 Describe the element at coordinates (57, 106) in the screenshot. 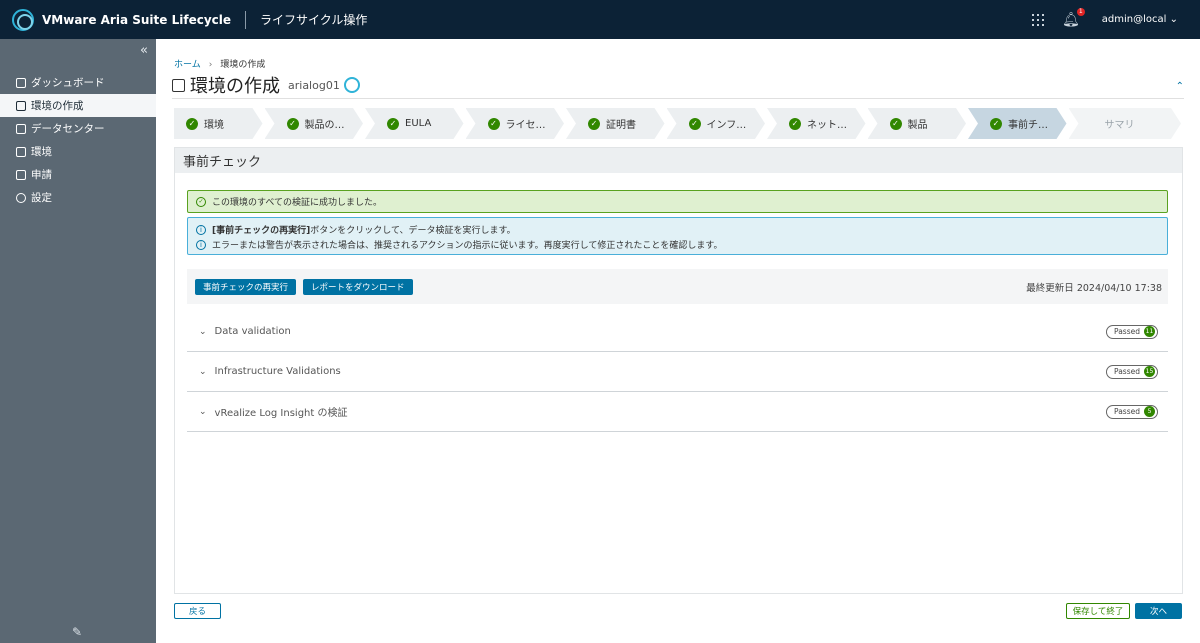

I see `sidebar-item-label: 環境の作成` at that location.